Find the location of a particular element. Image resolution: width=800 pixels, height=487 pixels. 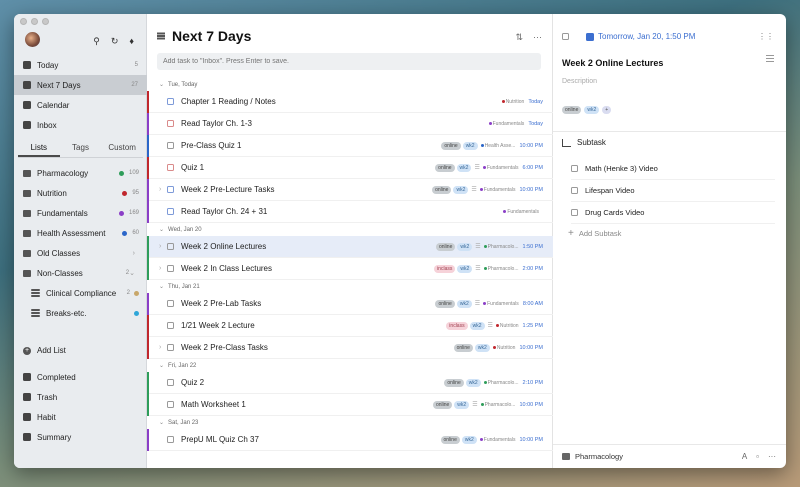

search-icon: ⚲ is located at coordinates (96, 41).